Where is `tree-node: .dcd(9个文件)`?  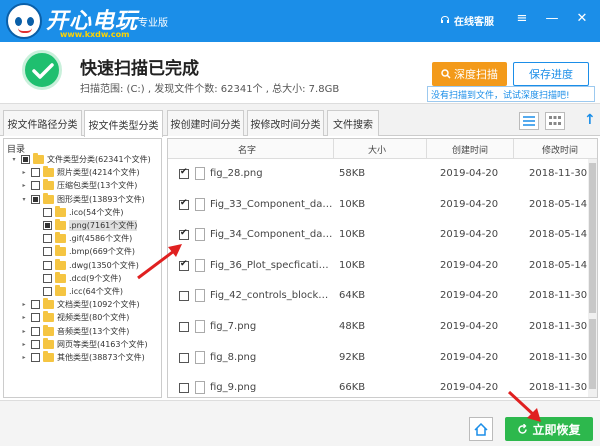
tree-node: .dcd(9个文件) is located at coordinates (76, 278).